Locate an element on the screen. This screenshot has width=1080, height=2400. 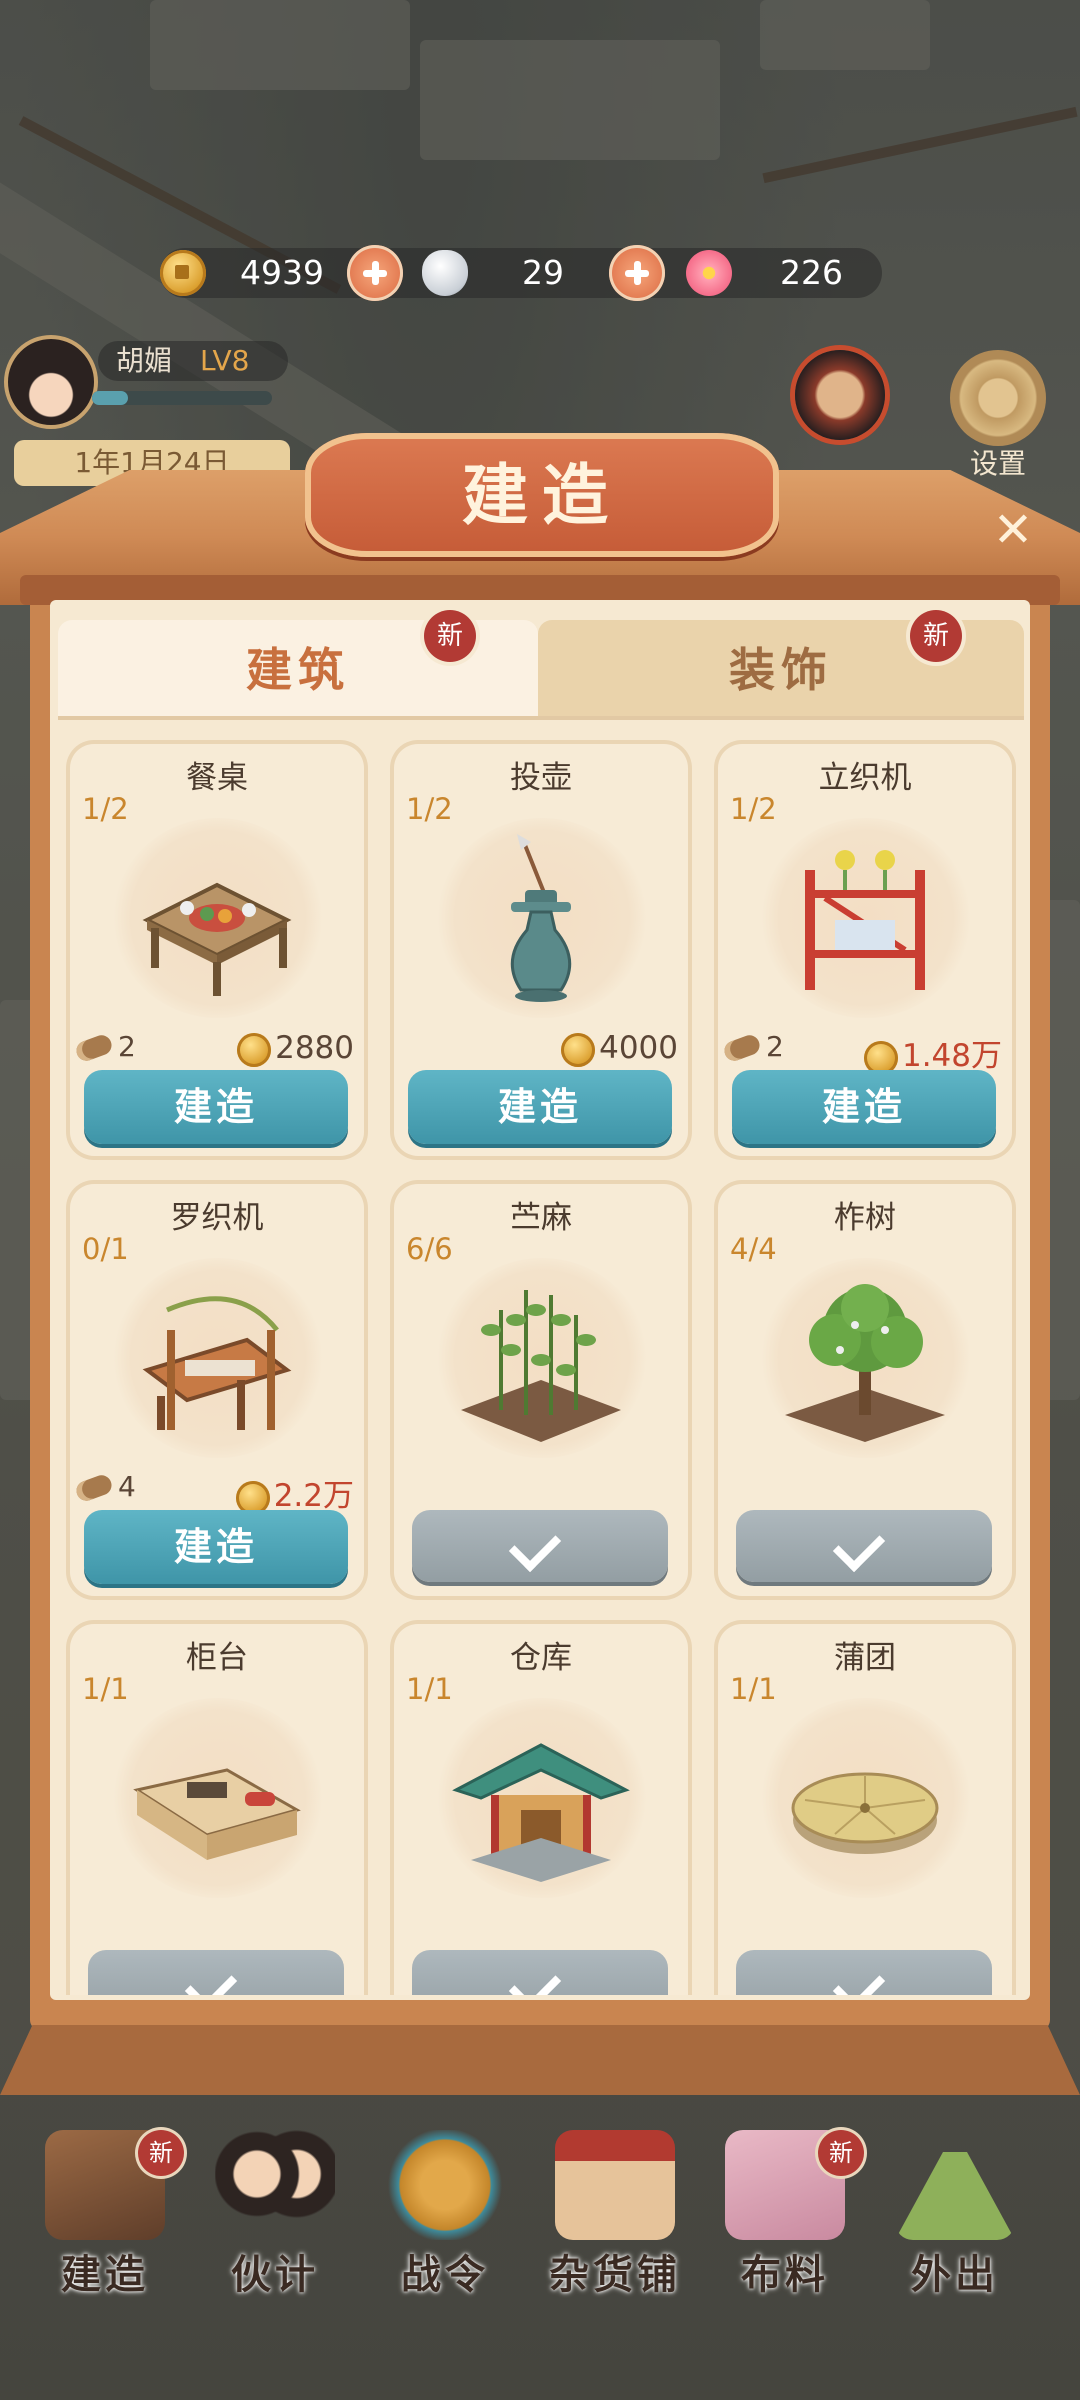
item-card-oak-tree: 柞树 4/4 is located at coordinates (865, 1390).